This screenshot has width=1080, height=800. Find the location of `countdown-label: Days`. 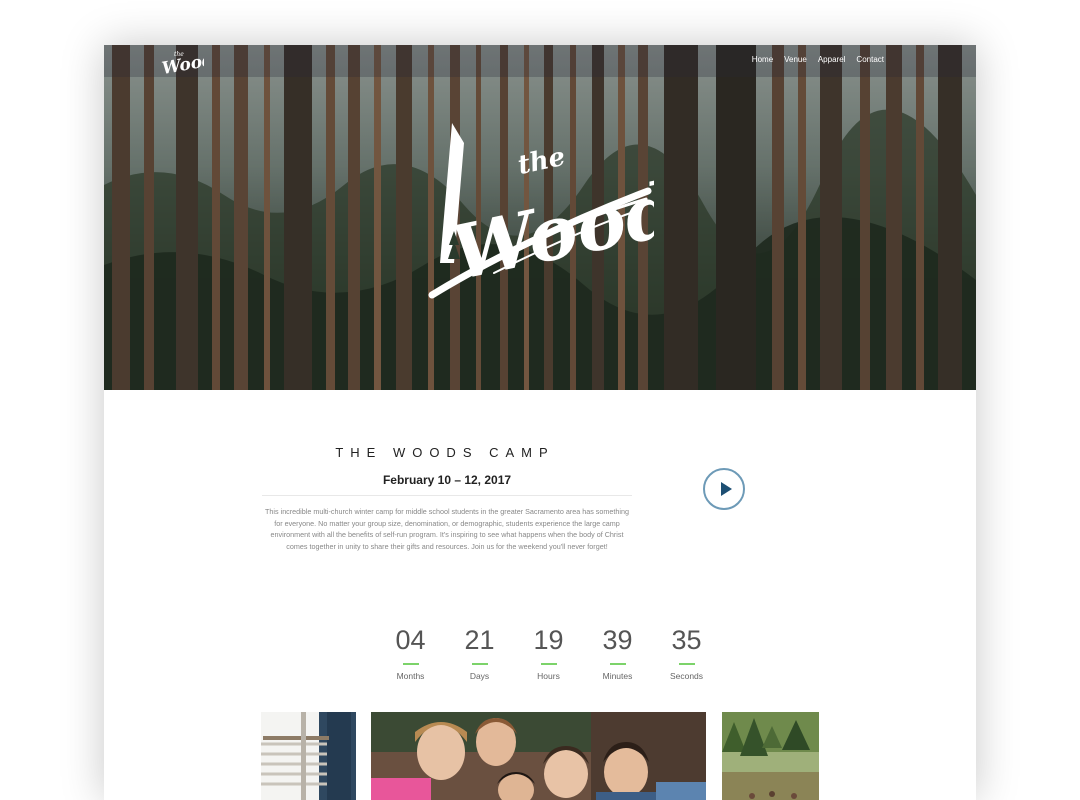

countdown-label: Days is located at coordinates (479, 676).